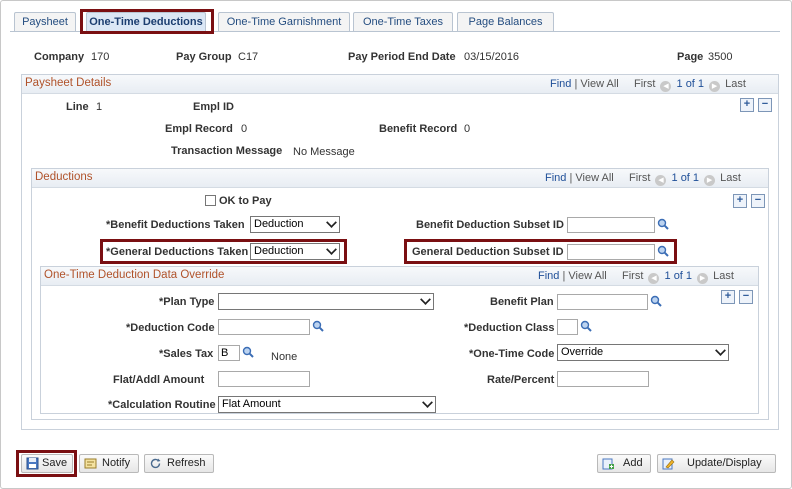  Describe the element at coordinates (264, 327) in the screenshot. I see `deduction-code-input` at that location.